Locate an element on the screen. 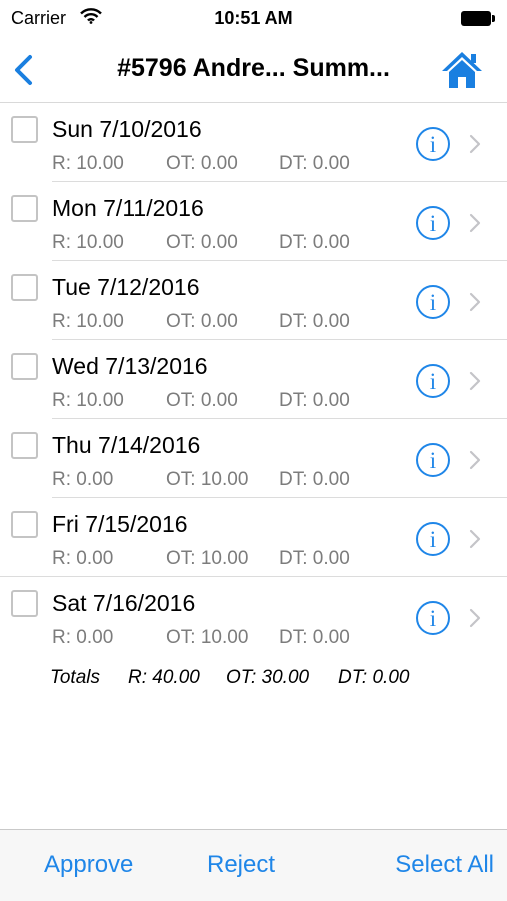 The width and height of the screenshot is (507, 901). day-date: Sat 7/16/2016 is located at coordinates (124, 603).